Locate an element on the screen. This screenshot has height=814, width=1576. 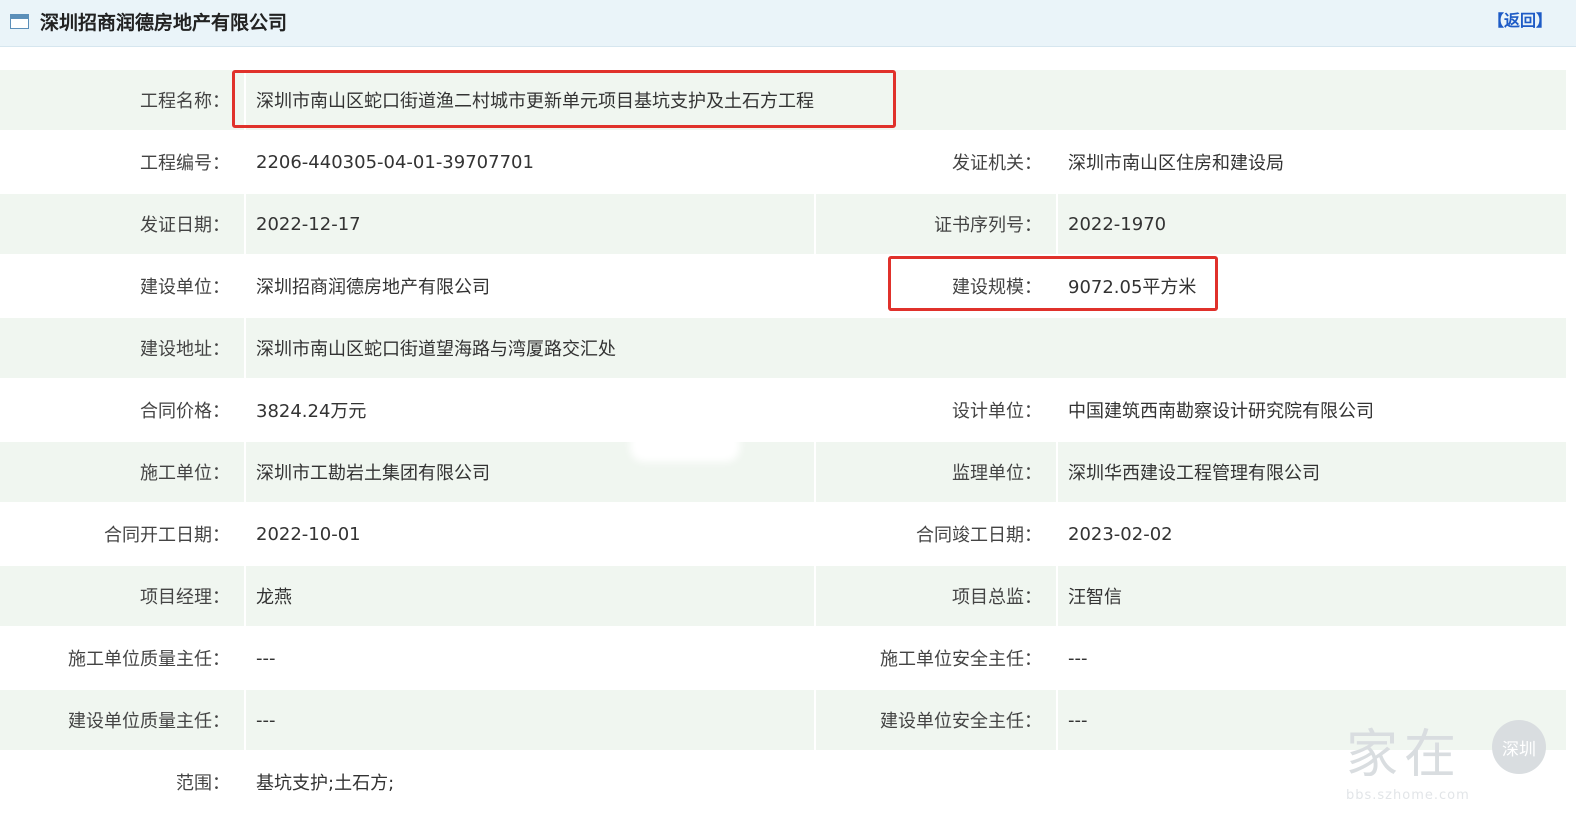
field-label: 建设单位安全主任： is located at coordinates (937, 721).